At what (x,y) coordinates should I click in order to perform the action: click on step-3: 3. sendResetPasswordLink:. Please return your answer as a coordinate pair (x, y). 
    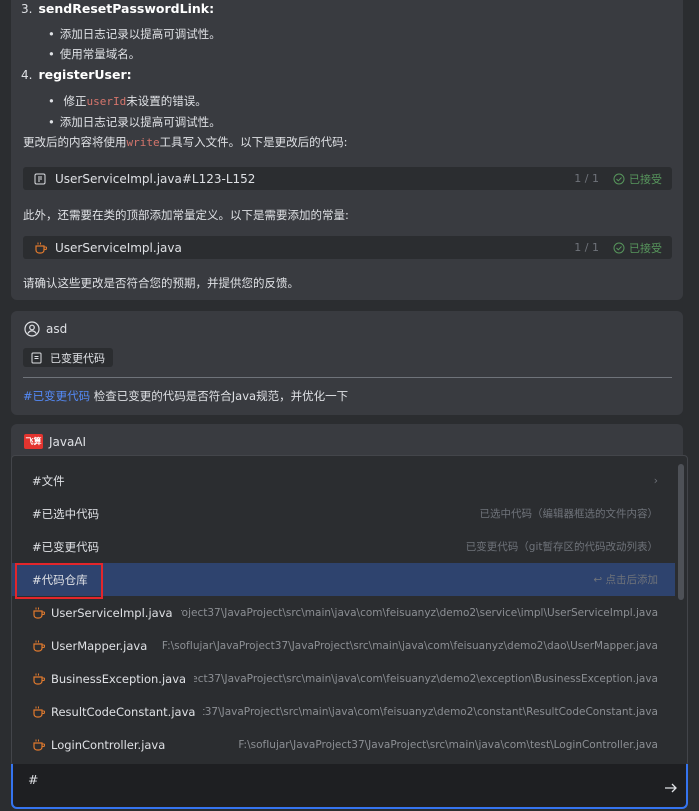
    Looking at the image, I should click on (117, 8).